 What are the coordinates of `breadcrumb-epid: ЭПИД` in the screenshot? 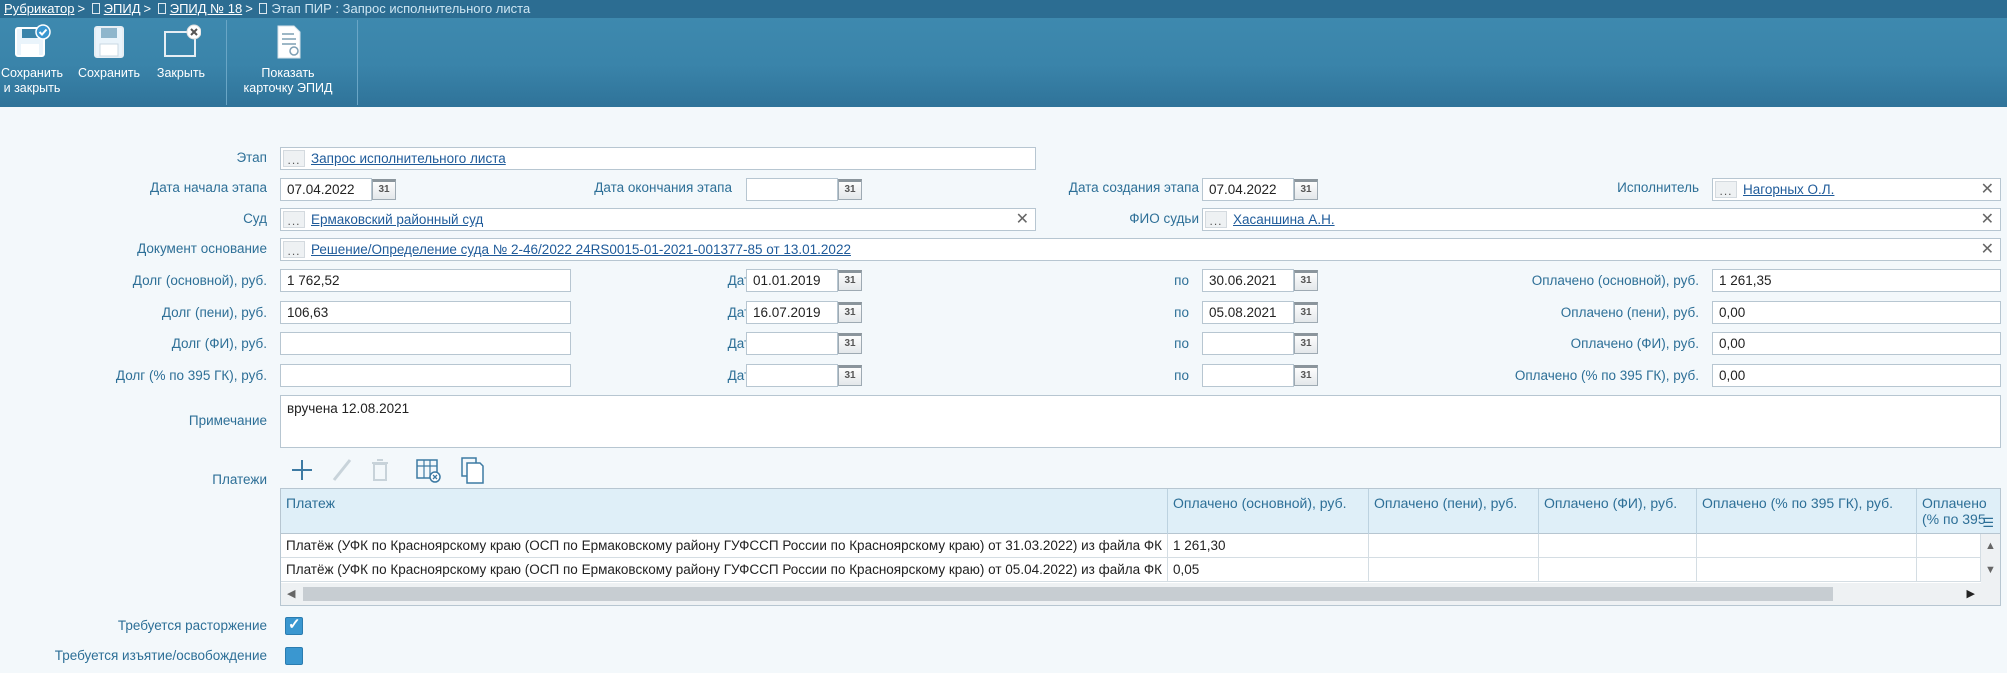 It's located at (122, 8).